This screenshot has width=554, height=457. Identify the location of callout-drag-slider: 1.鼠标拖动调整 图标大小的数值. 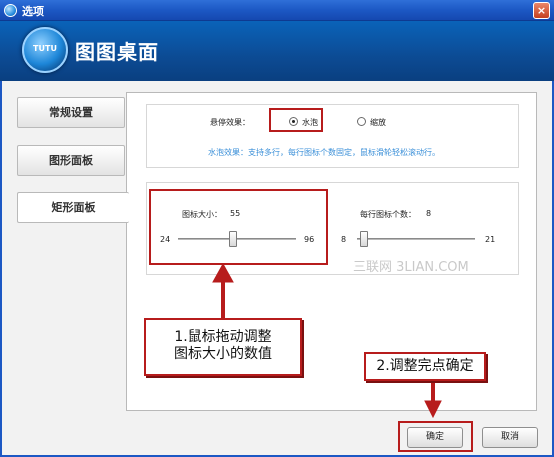
(223, 347).